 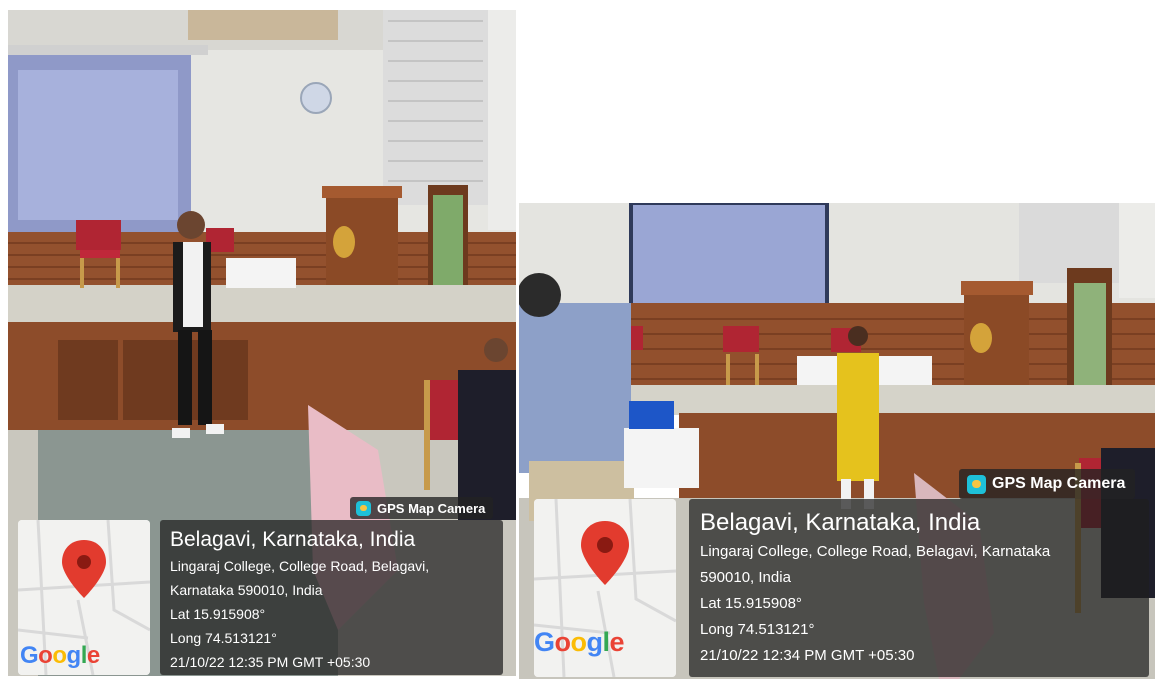 What do you see at coordinates (807, 655) in the screenshot?
I see `timestamp: 21/10/22 12:34 PM GMT +05:30` at bounding box center [807, 655].